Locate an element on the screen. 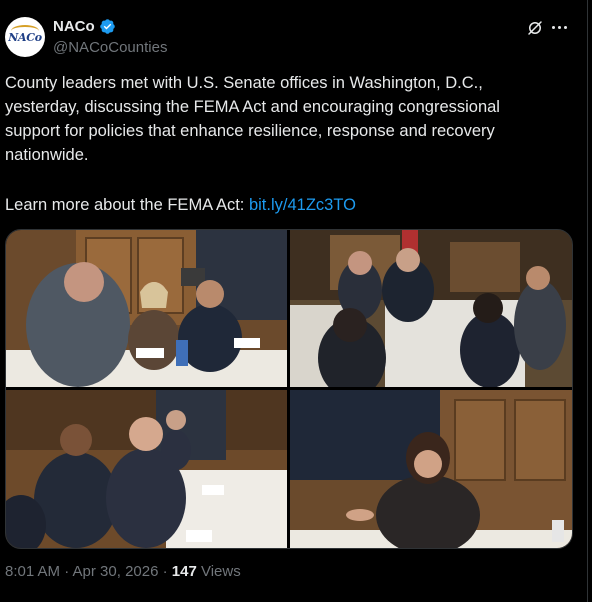  more-options-icon is located at coordinates (559, 27).